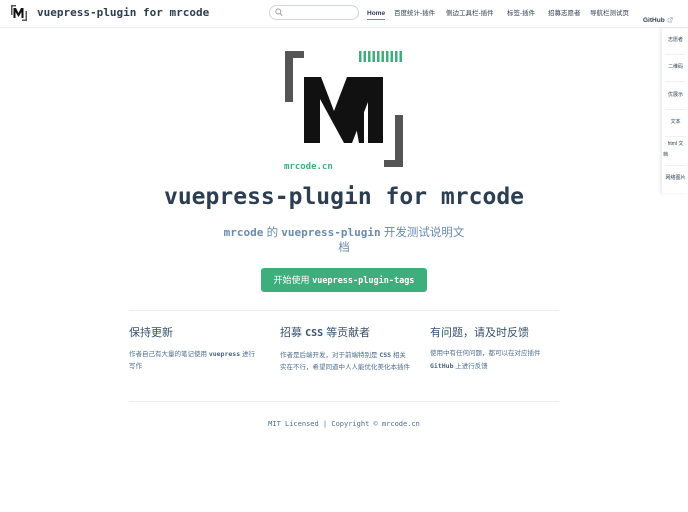  Describe the element at coordinates (609, 13) in the screenshot. I see `nav-item-navbar-test: 导航栏测试页` at that location.